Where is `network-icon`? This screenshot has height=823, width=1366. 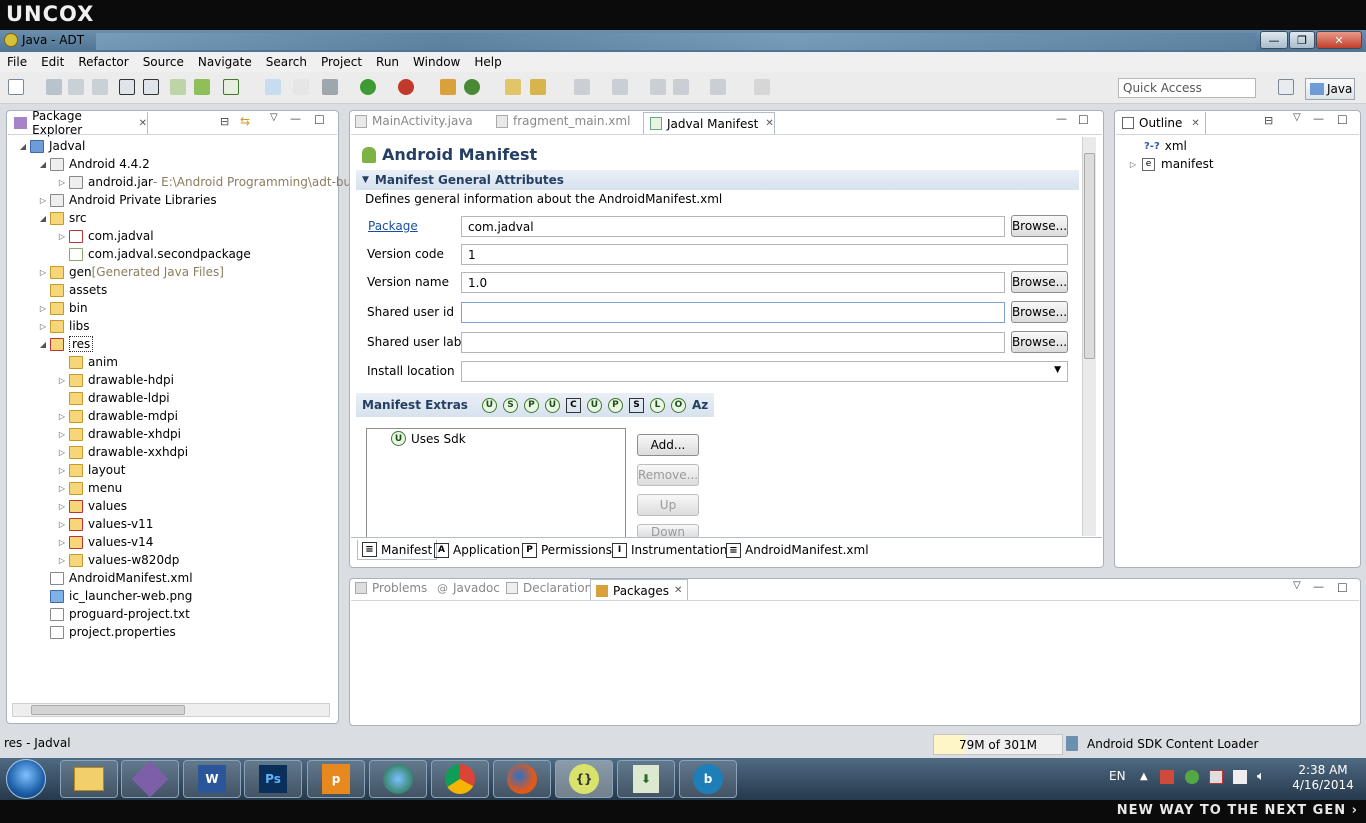
network-icon is located at coordinates (1167, 777).